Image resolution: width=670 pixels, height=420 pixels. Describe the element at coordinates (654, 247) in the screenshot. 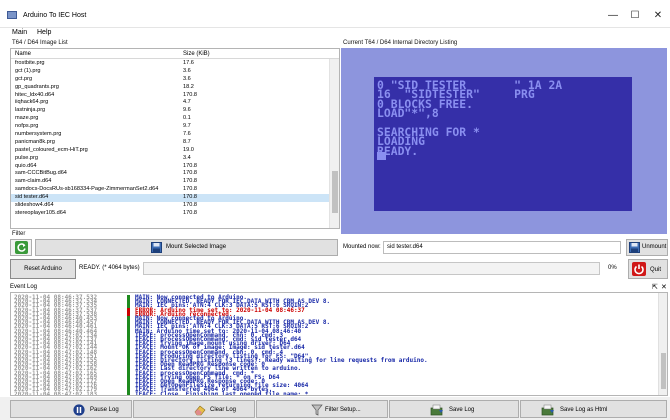

I see `unmount-button-label: Unmount` at that location.